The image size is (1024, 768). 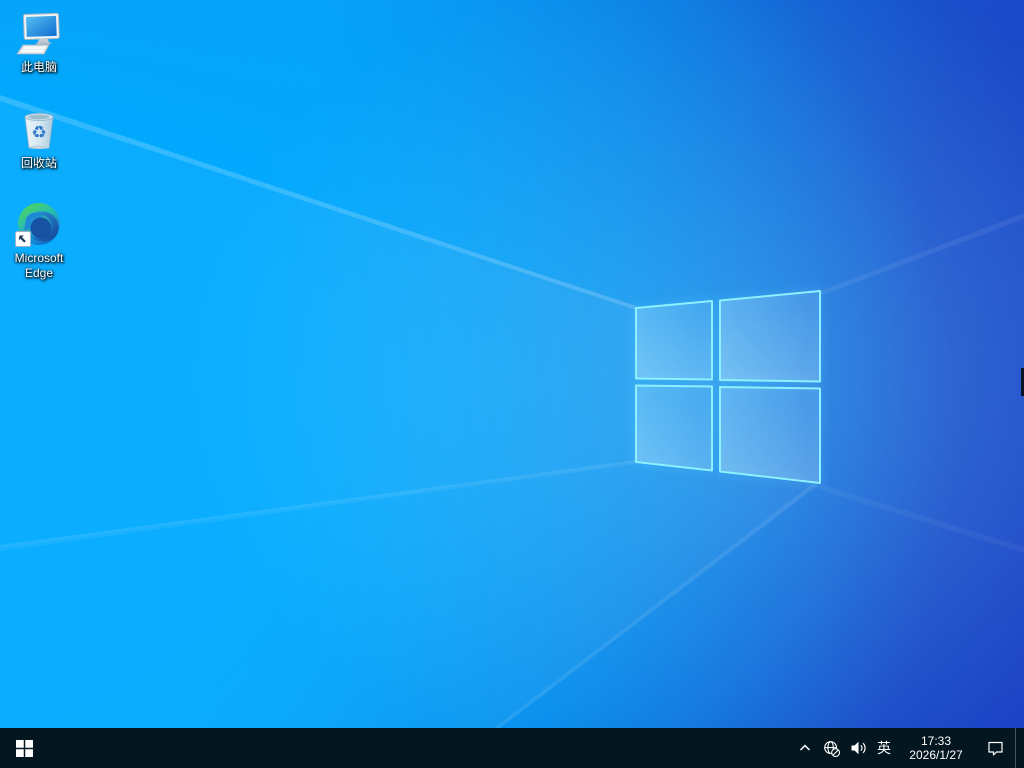 What do you see at coordinates (38, 67) in the screenshot?
I see `icon-label-this-pc: 此电脑` at bounding box center [38, 67].